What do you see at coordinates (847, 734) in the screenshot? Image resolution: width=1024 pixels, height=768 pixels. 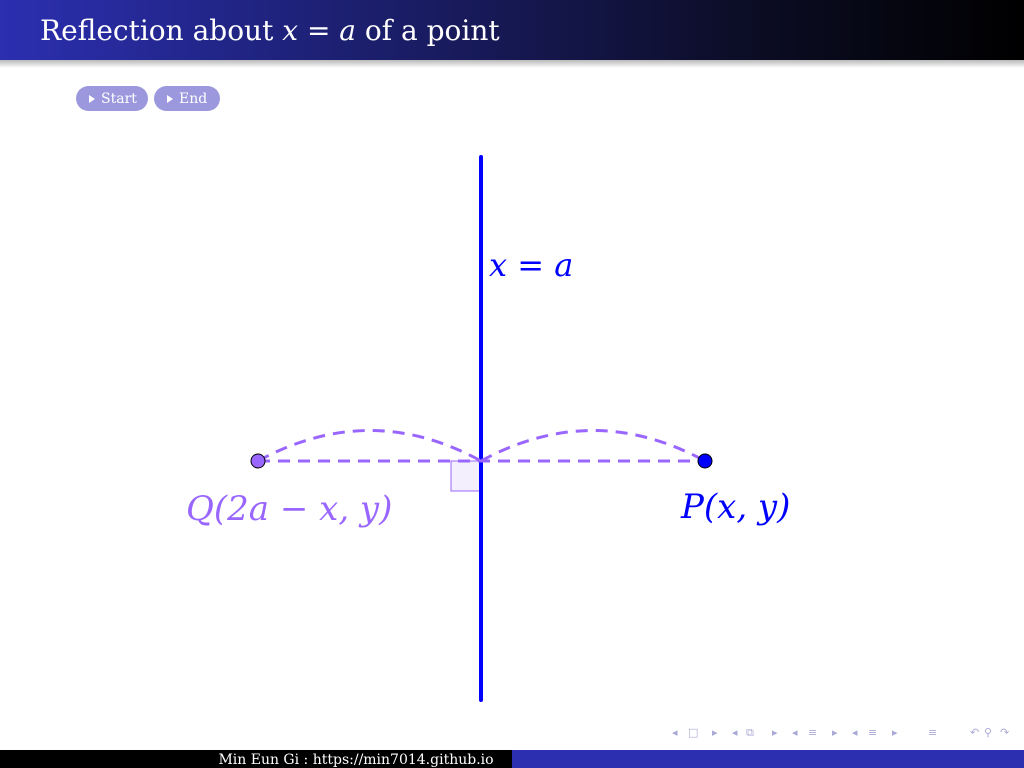 I see `navigation-bar: ◂ □ ▸ ◂ ⧉ ▸ ◂ ≡ ▸ ◂ ≡ ▸ ≡ ↶ ⚲ ↷` at bounding box center [847, 734].